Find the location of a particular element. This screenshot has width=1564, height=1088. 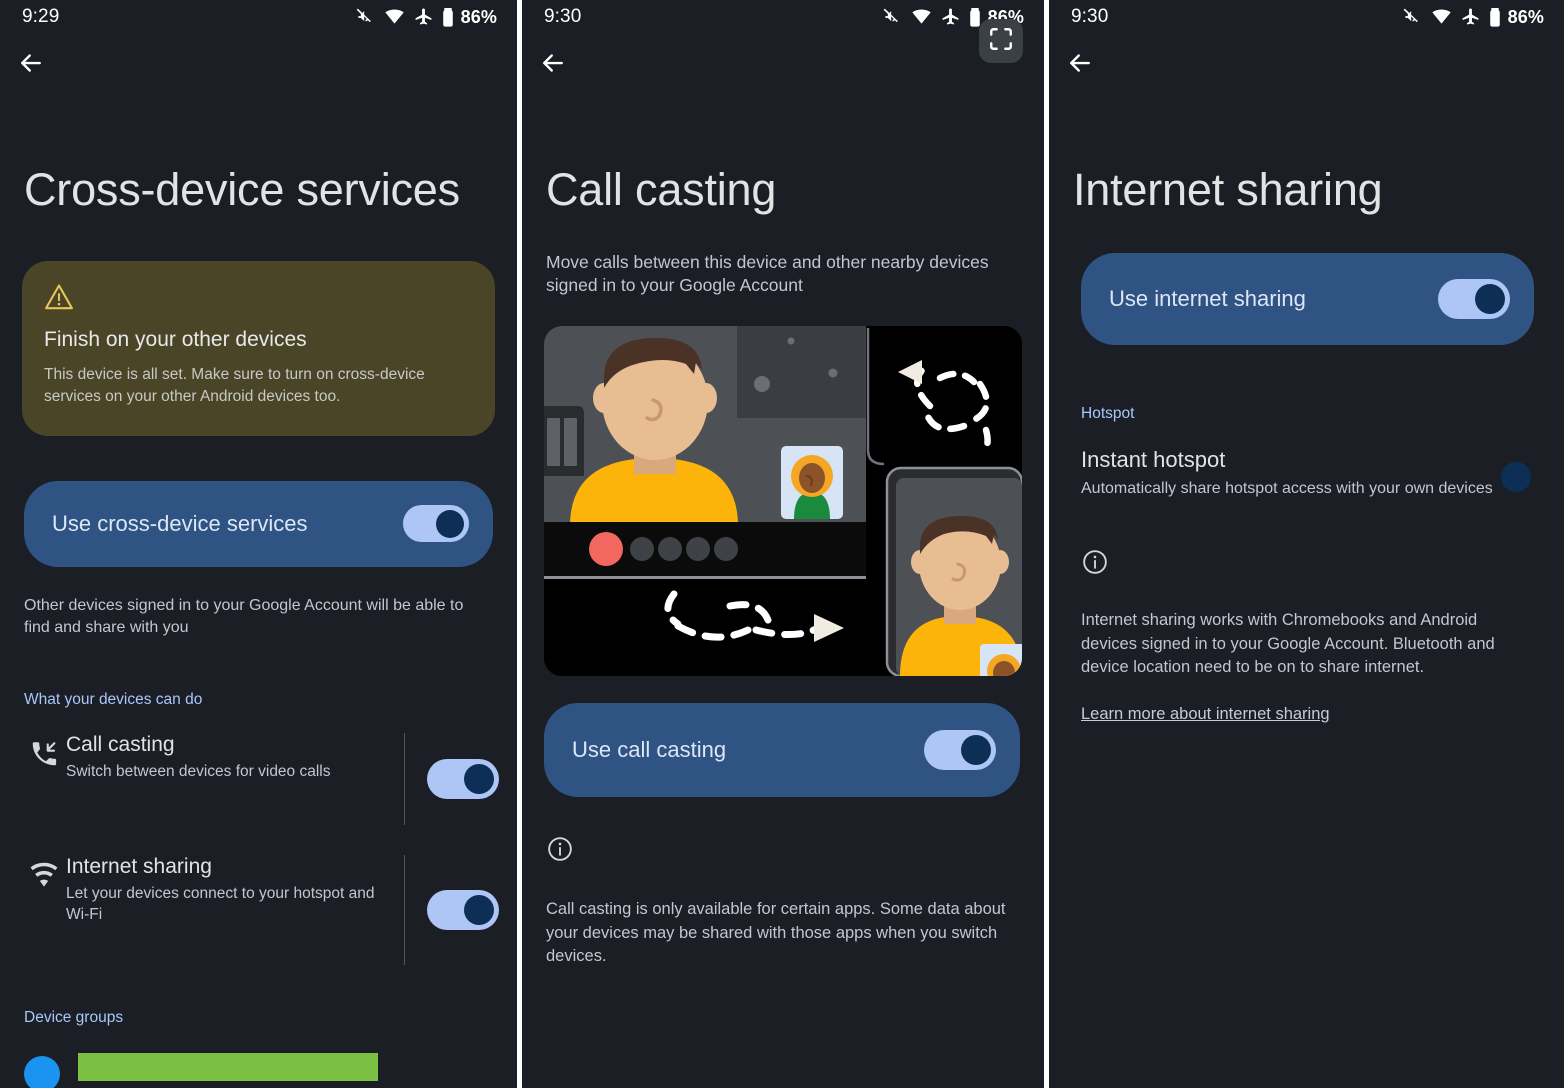

status-bar: 9:29 86% is located at coordinates (258, 17).